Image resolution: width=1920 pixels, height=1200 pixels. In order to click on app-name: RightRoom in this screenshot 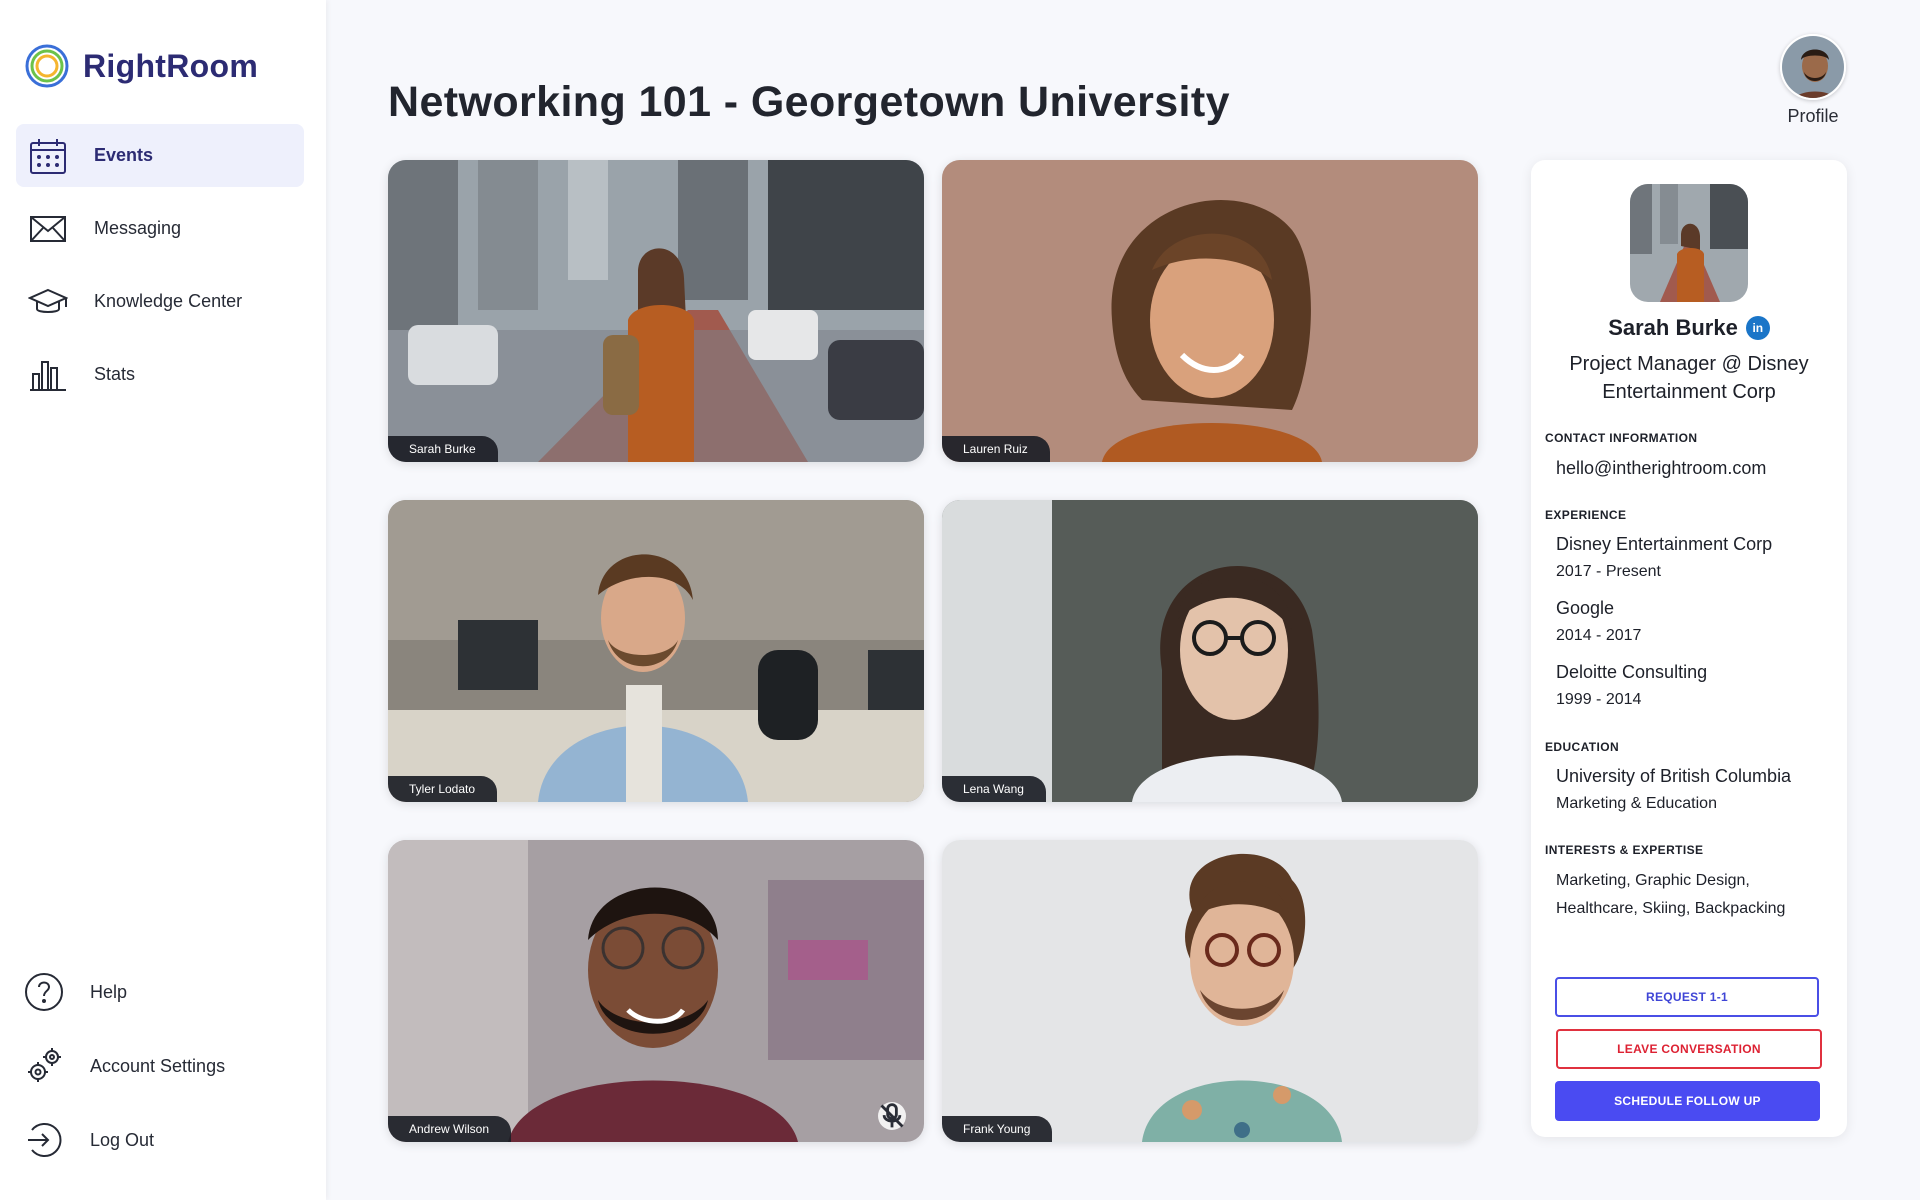, I will do `click(171, 65)`.